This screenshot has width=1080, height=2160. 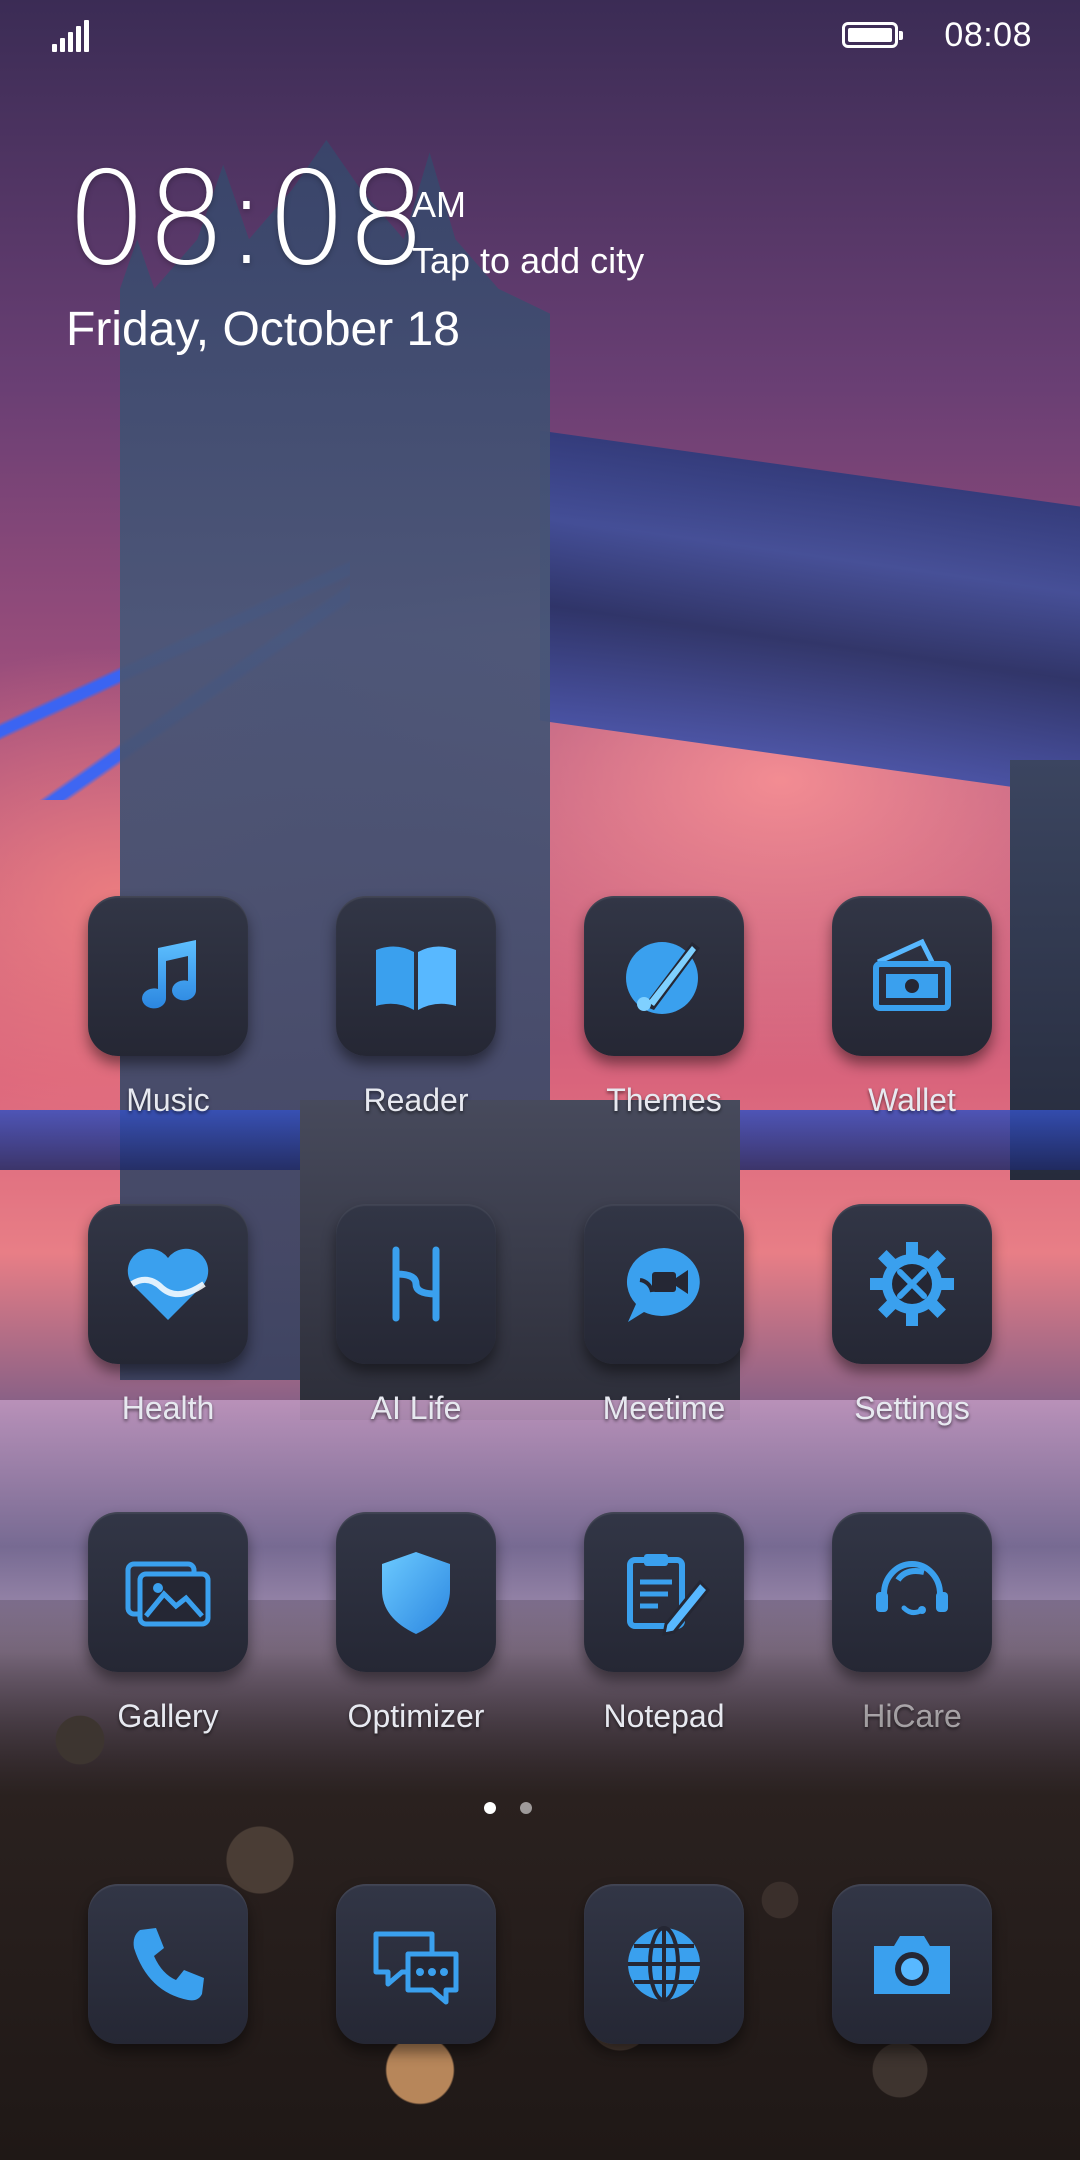 I want to click on page-indicator, so click(x=514, y=1810).